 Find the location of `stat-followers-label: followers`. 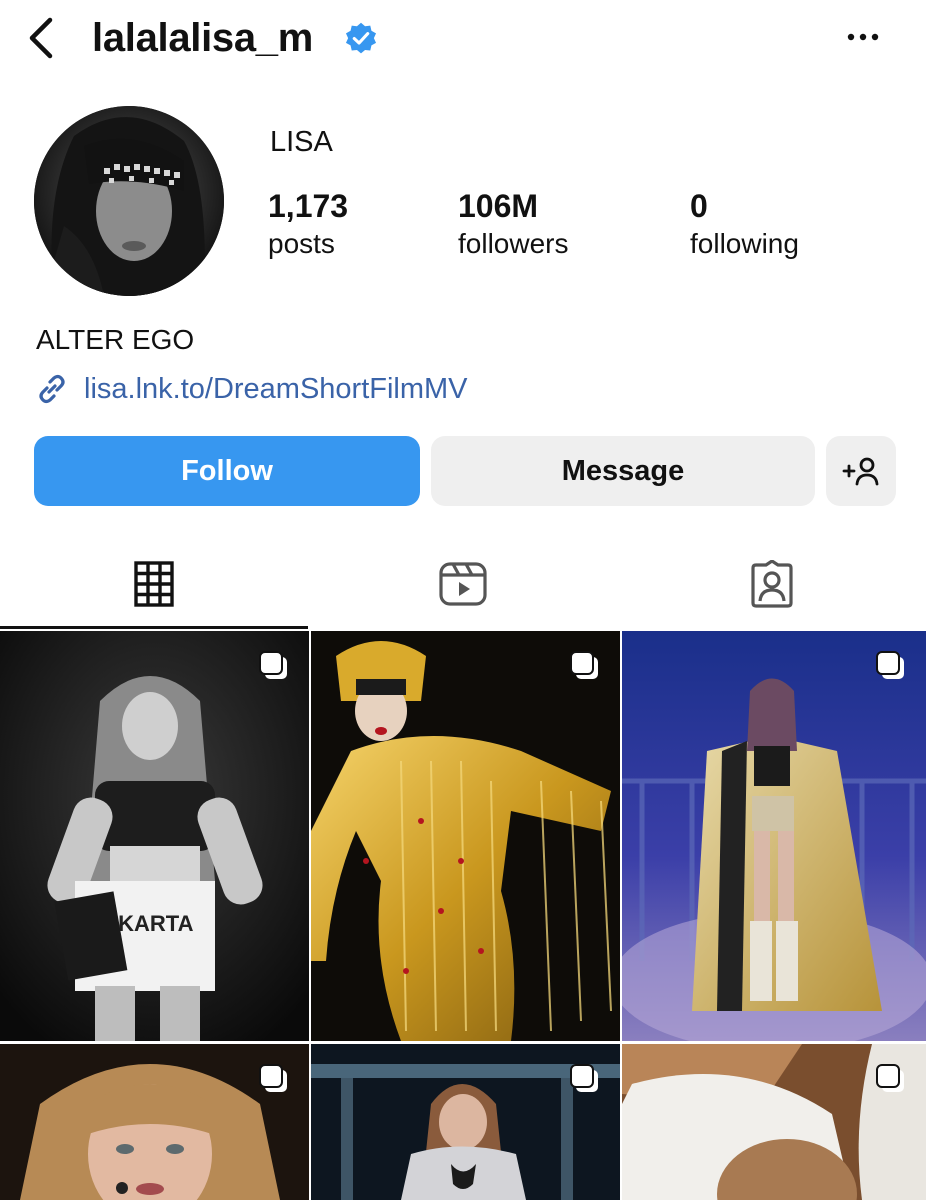

stat-followers-label: followers is located at coordinates (513, 243).